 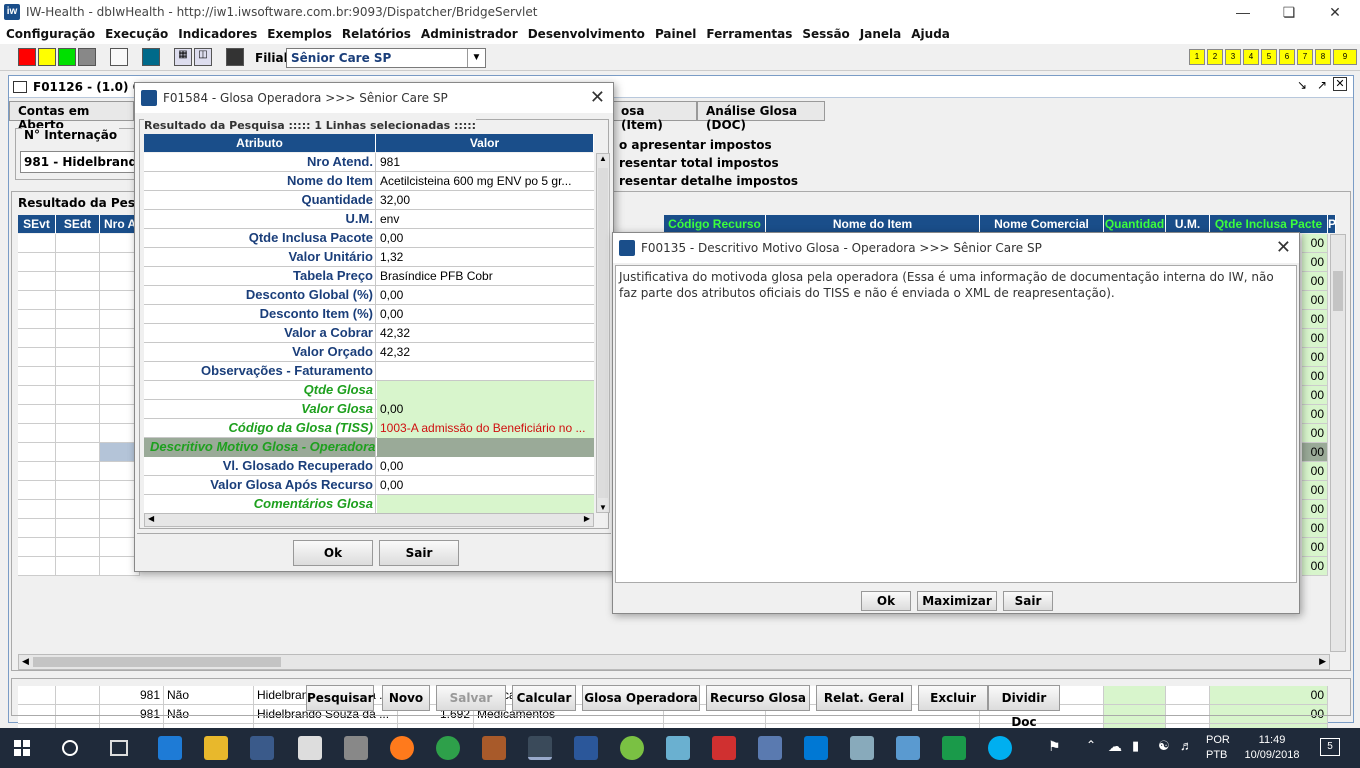 What do you see at coordinates (369, 238) in the screenshot?
I see `table-row: Qtde Inclusa Pacote 0,00` at bounding box center [369, 238].